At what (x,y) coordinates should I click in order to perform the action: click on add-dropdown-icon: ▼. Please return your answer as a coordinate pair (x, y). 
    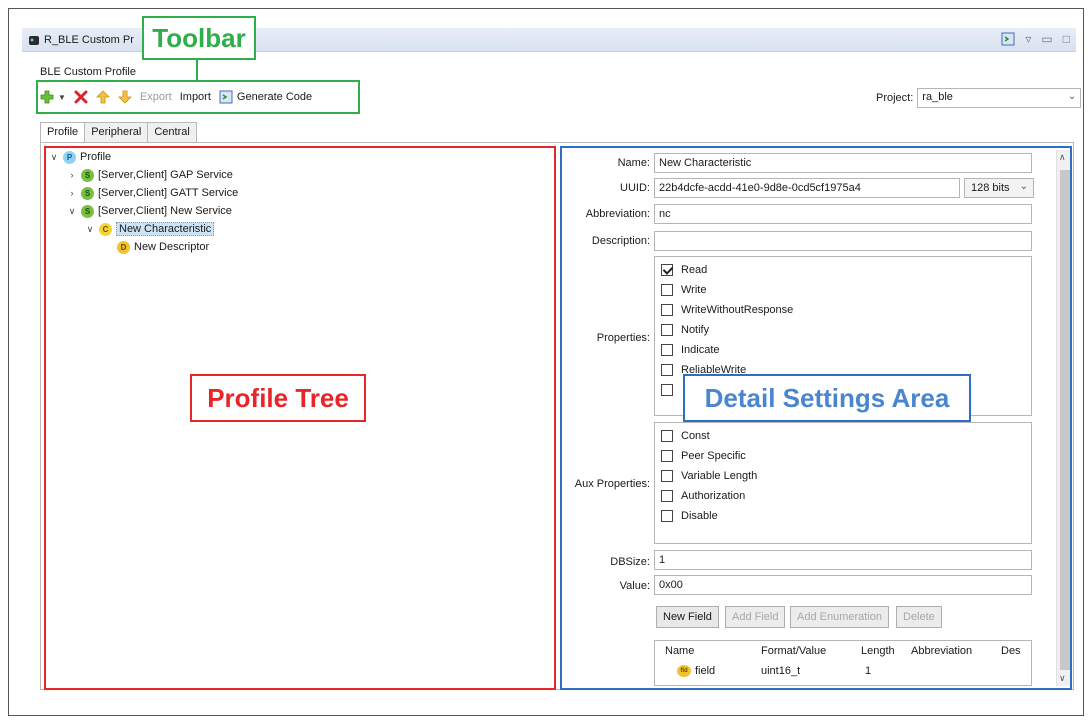
    Looking at the image, I should click on (62, 97).